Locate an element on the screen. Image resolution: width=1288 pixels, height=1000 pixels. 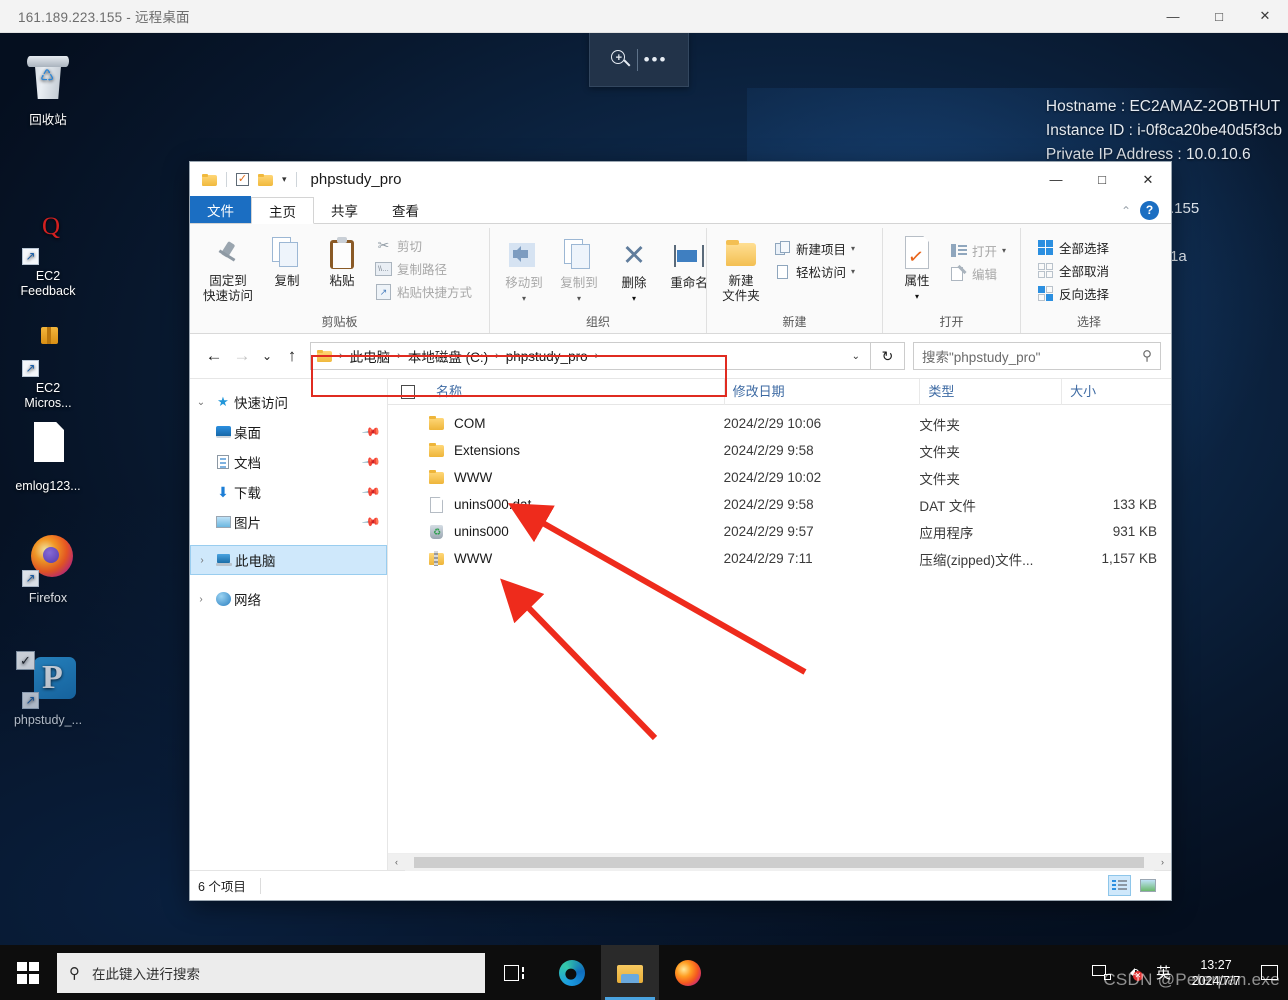
column-header-size: 大小 is located at coordinates (1116, 391).